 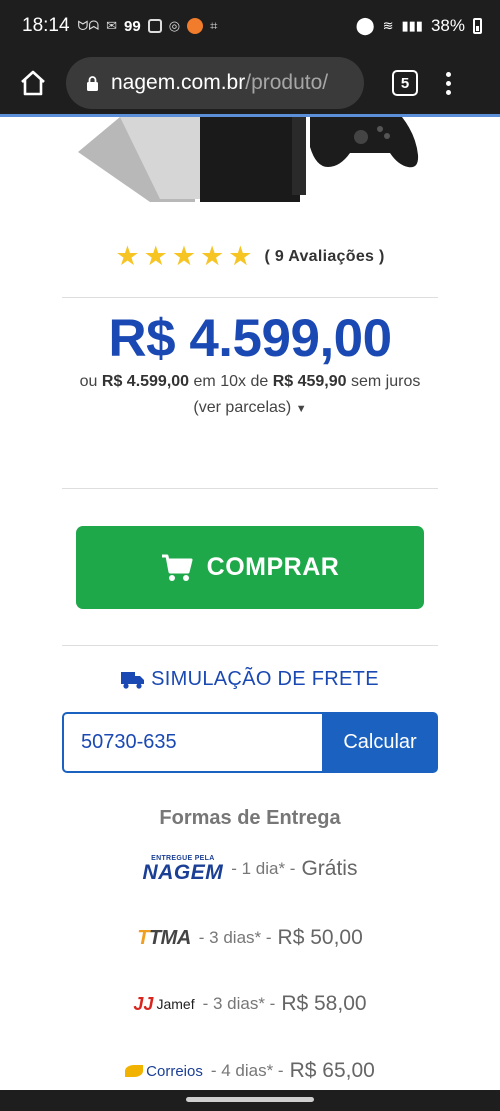 What do you see at coordinates (164, 937) in the screenshot?
I see `tma-logo: TTMA` at bounding box center [164, 937].